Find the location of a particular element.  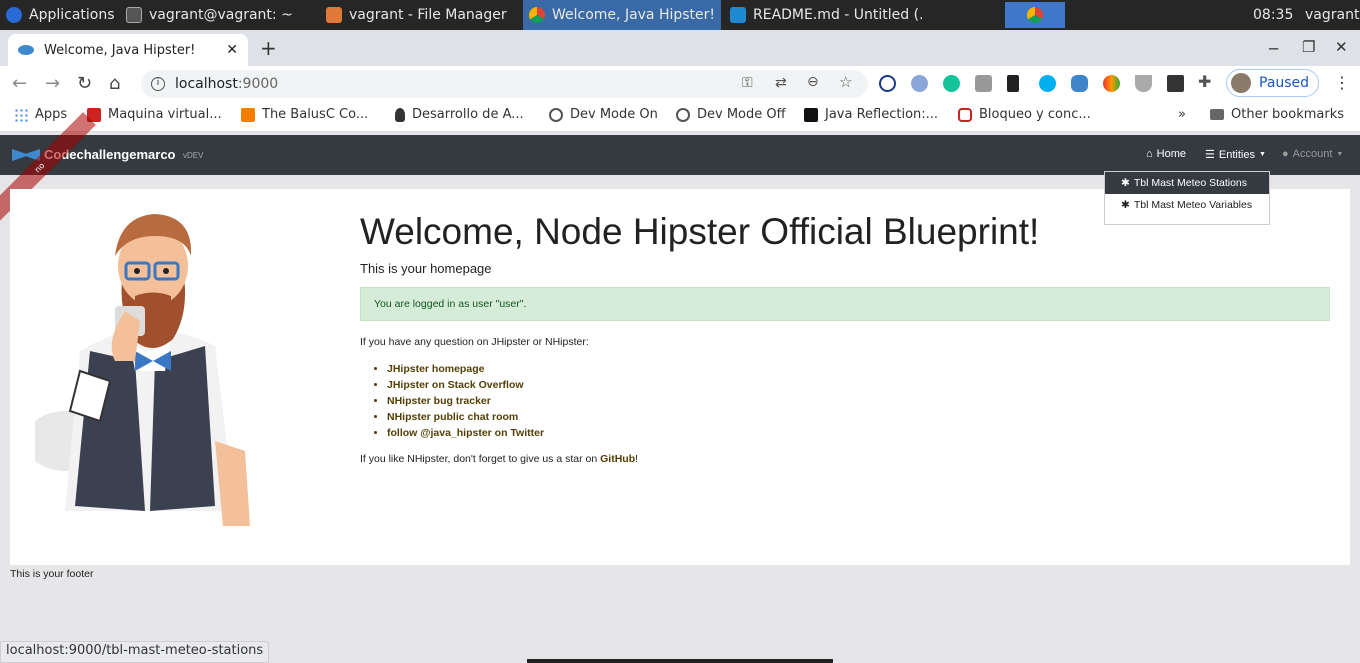

link-stack-overflow: JHipster on Stack Overflow is located at coordinates (465, 387).